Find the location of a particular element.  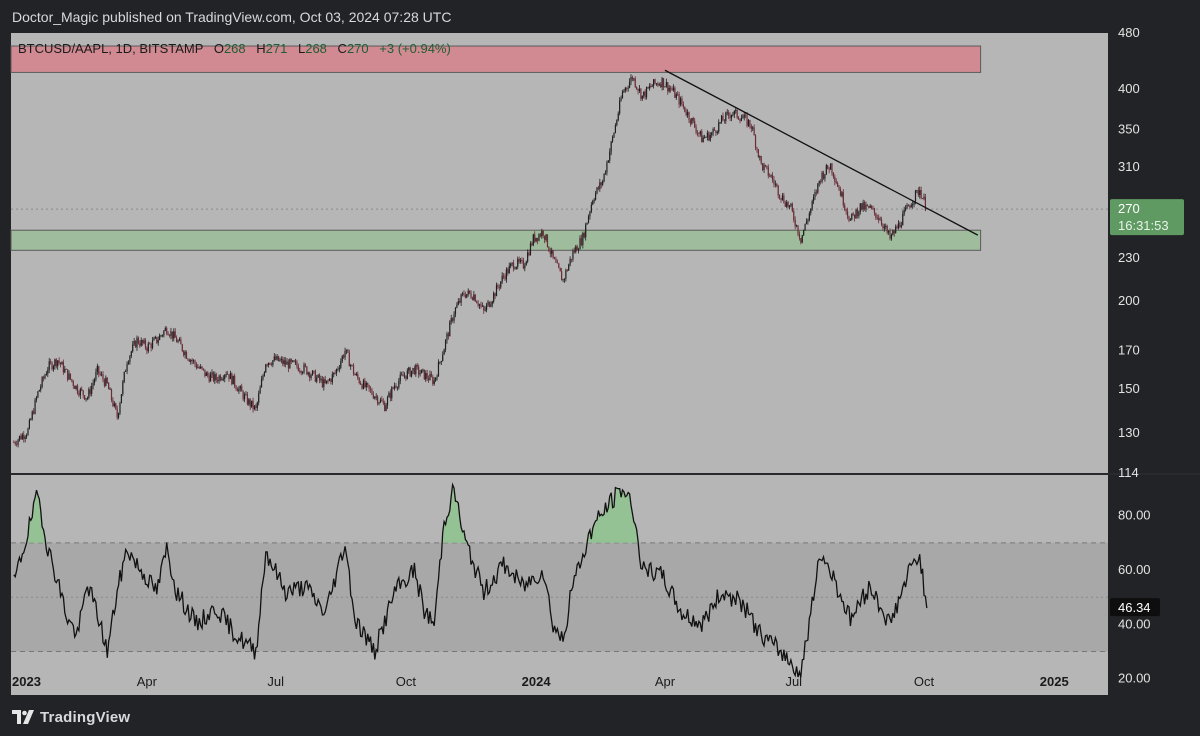

price-tick-label: 130 is located at coordinates (1129, 432).